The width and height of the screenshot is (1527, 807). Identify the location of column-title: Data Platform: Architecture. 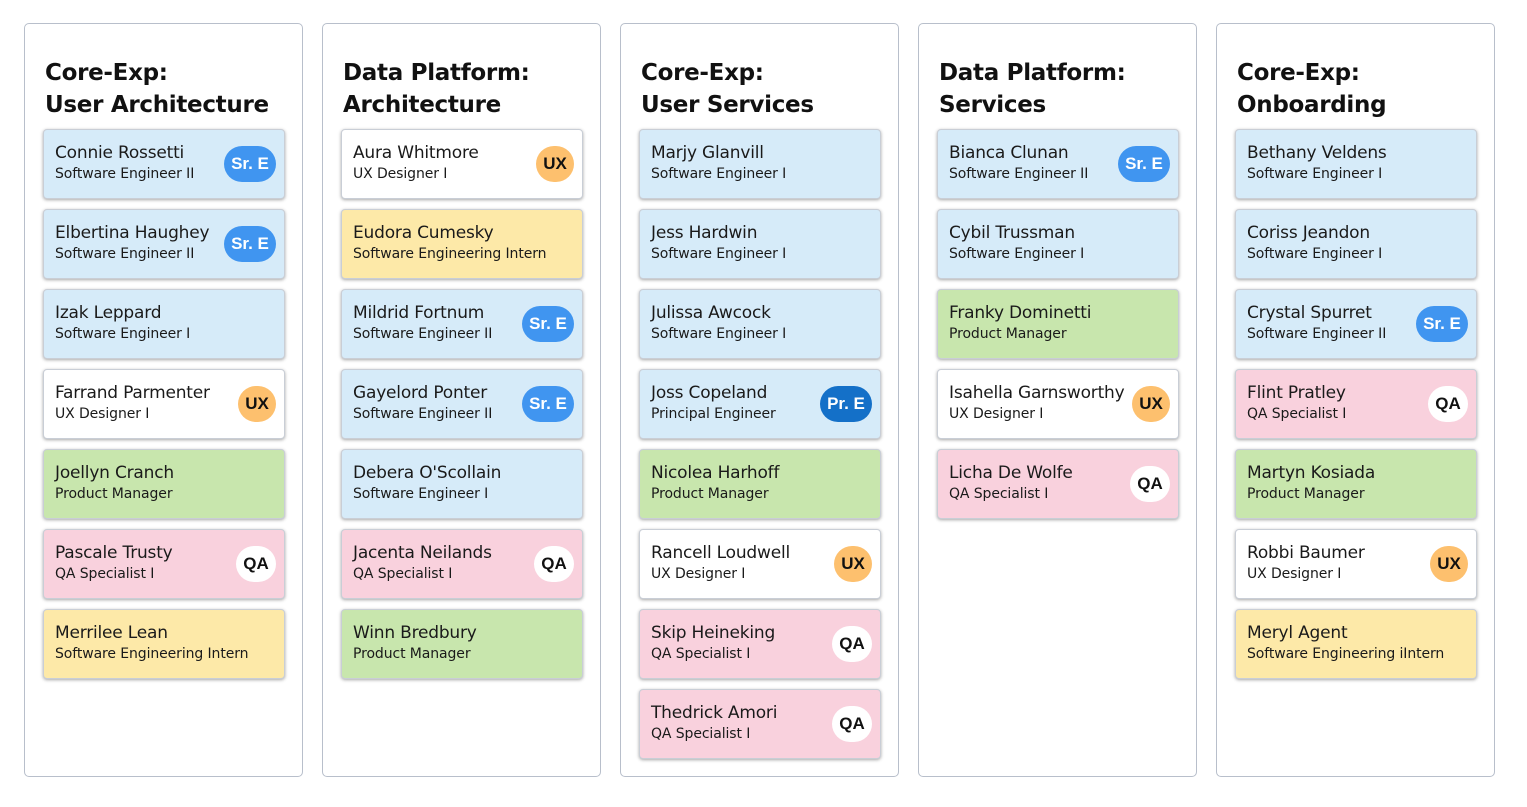
(462, 89).